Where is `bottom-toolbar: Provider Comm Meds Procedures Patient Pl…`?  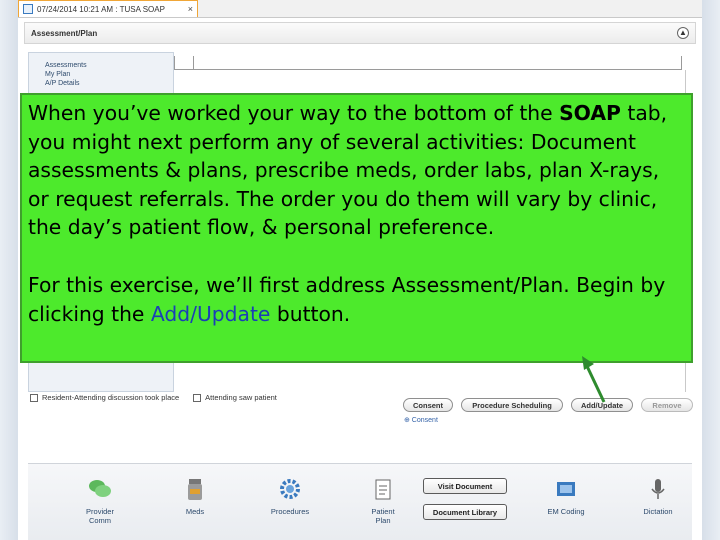 bottom-toolbar: Provider Comm Meds Procedures Patient Pl… is located at coordinates (360, 501).